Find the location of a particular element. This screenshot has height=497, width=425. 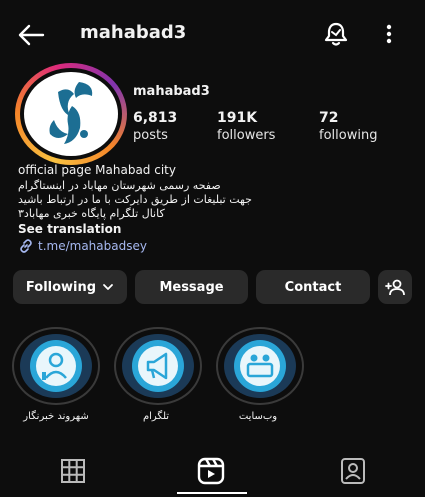

bio-link: t.me/mahabadsey is located at coordinates (82, 246).